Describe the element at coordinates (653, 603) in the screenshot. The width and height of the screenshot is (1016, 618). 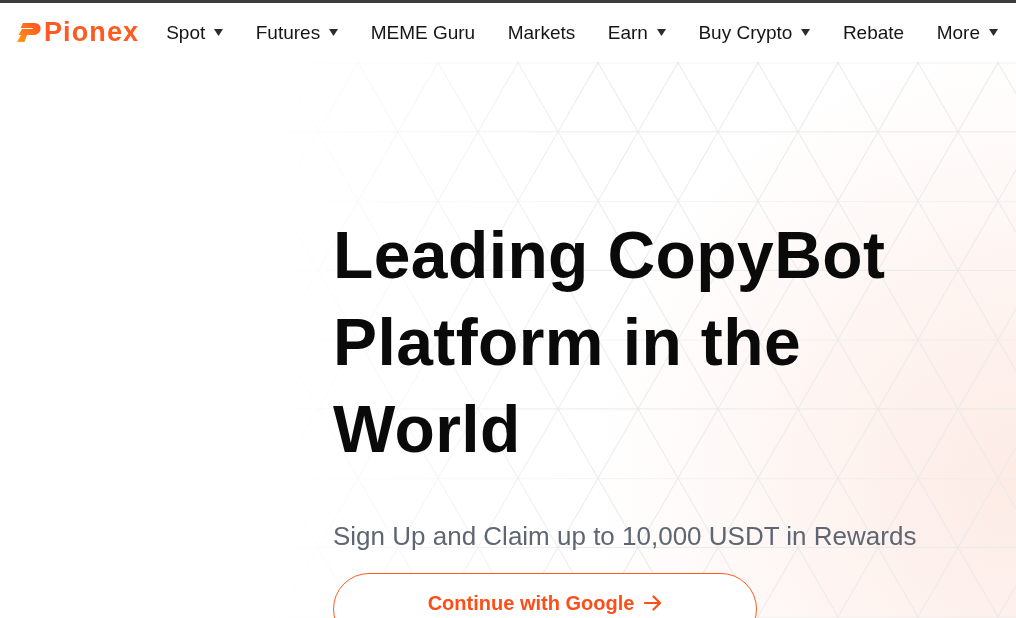
I see `arrow-right-icon` at that location.